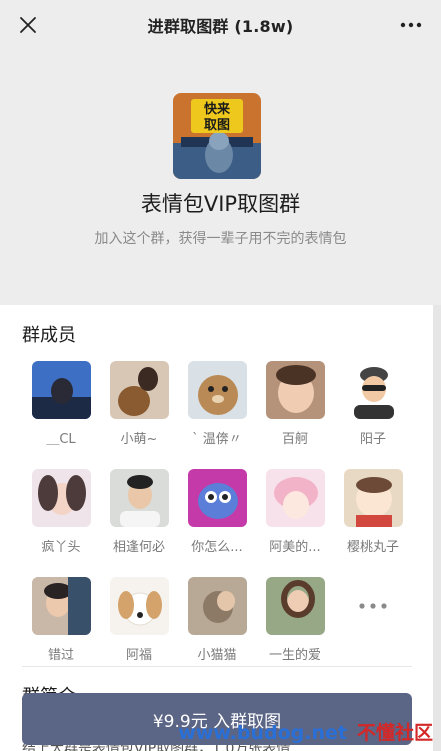 This screenshot has width=441, height=751. Describe the element at coordinates (394, 733) in the screenshot. I see `watermark-name: 不懂社区` at that location.